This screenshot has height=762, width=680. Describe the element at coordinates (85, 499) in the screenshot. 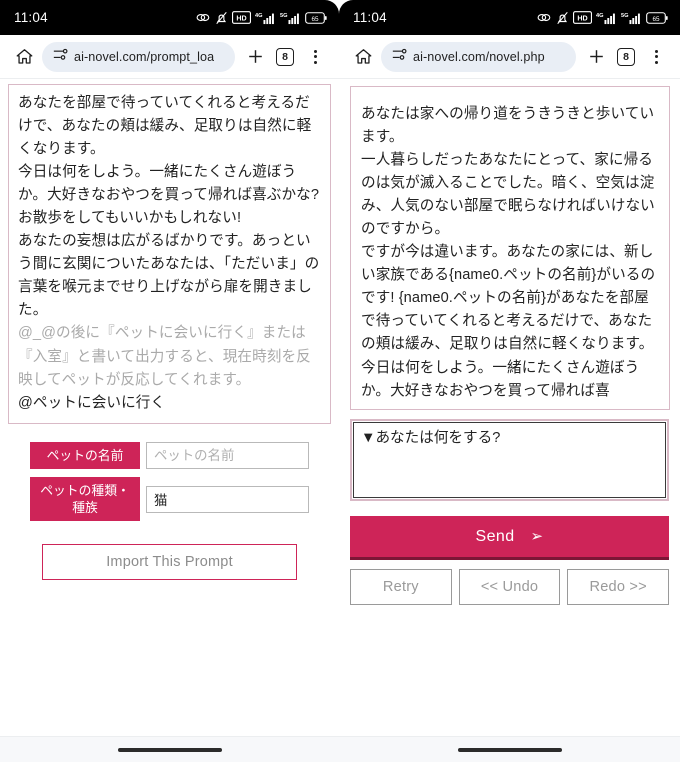

I see `field-label-pet-species: ペットの種類・種族` at that location.